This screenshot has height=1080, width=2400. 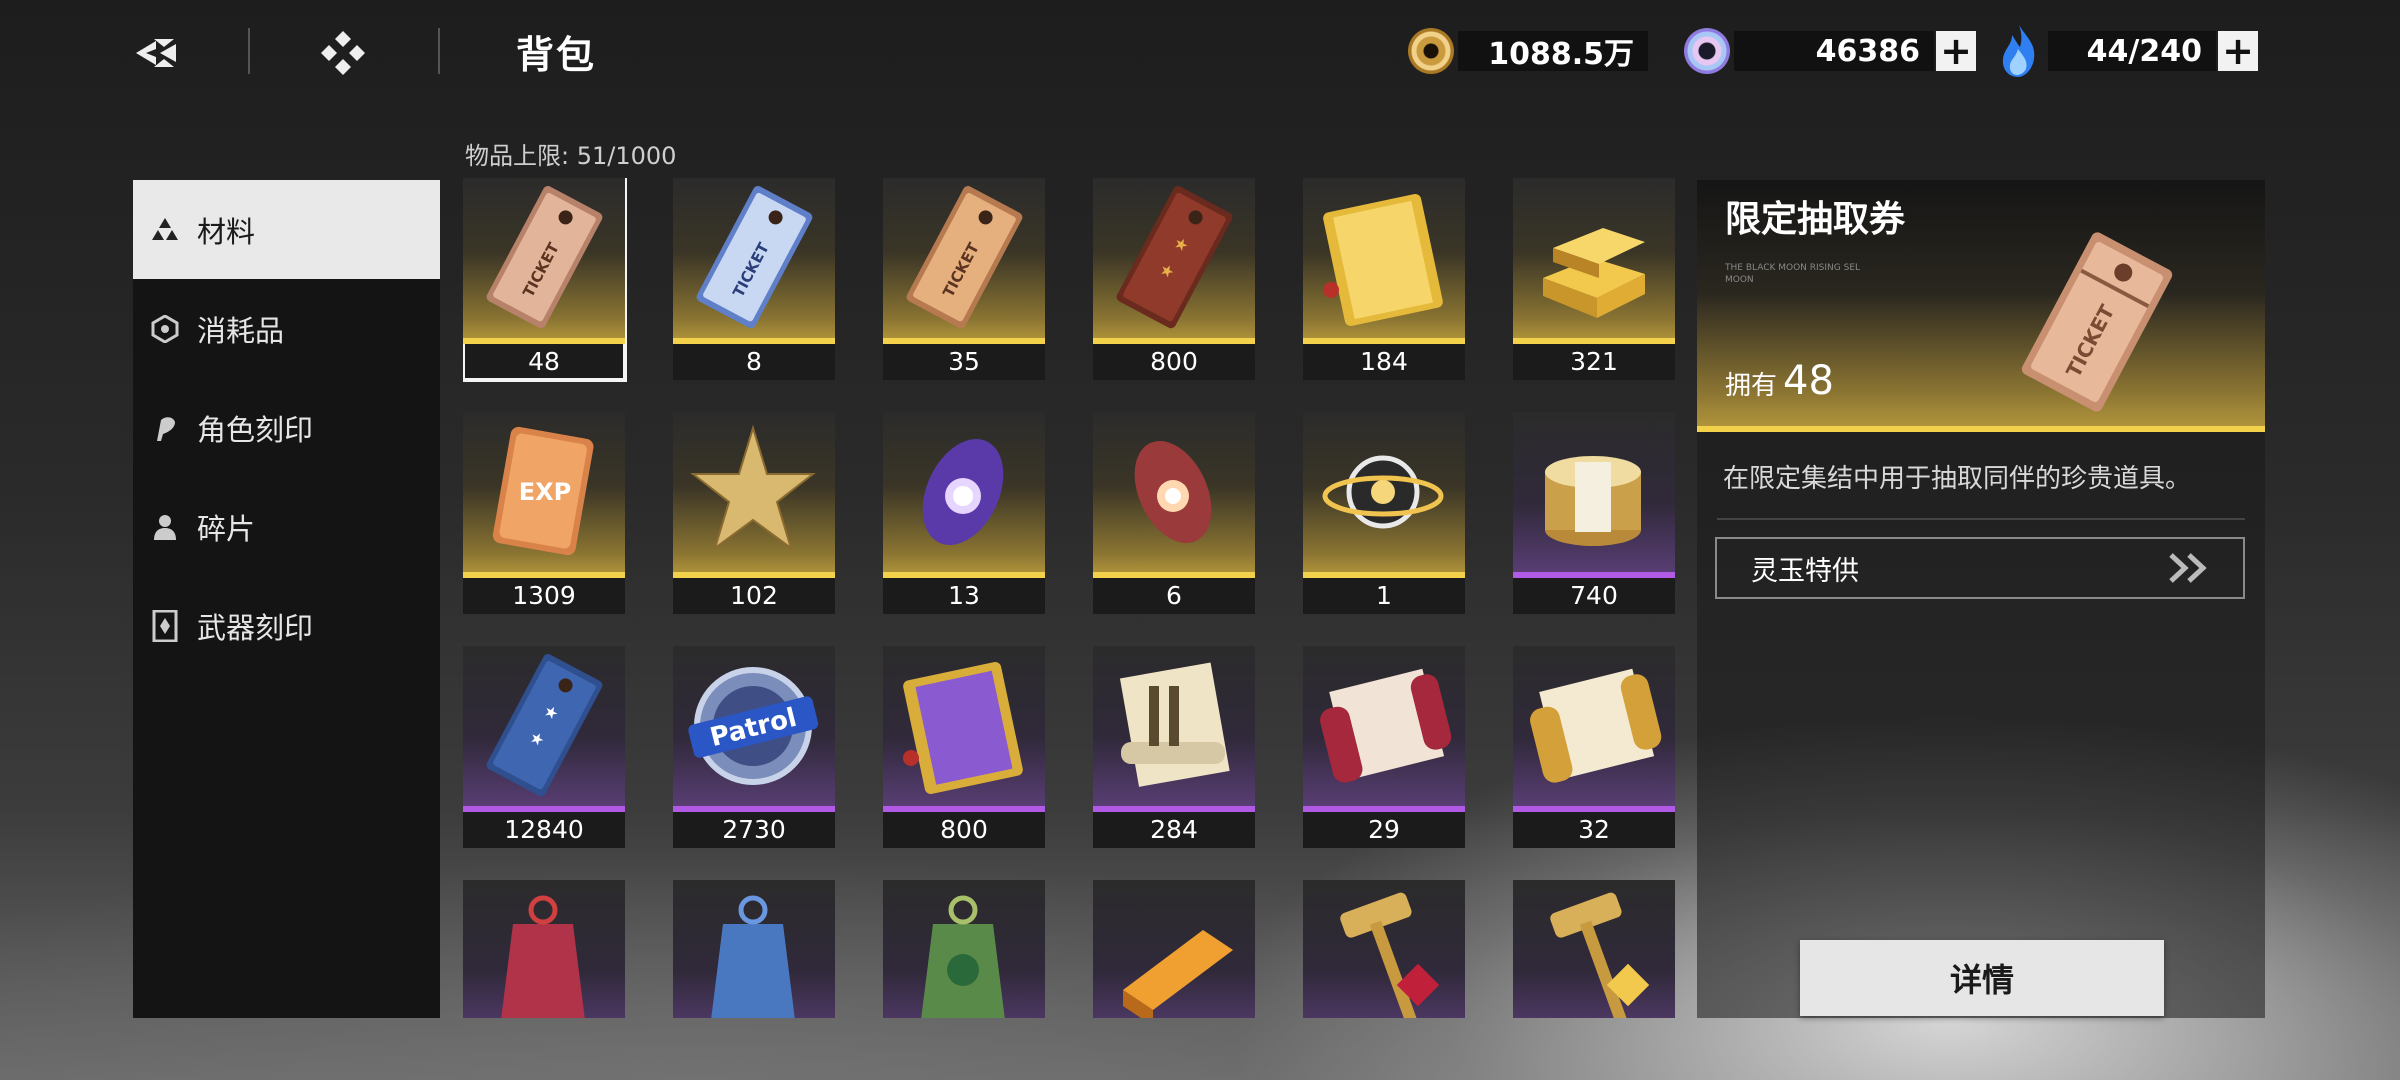 I want to click on item-count: 800, so click(x=1174, y=361).